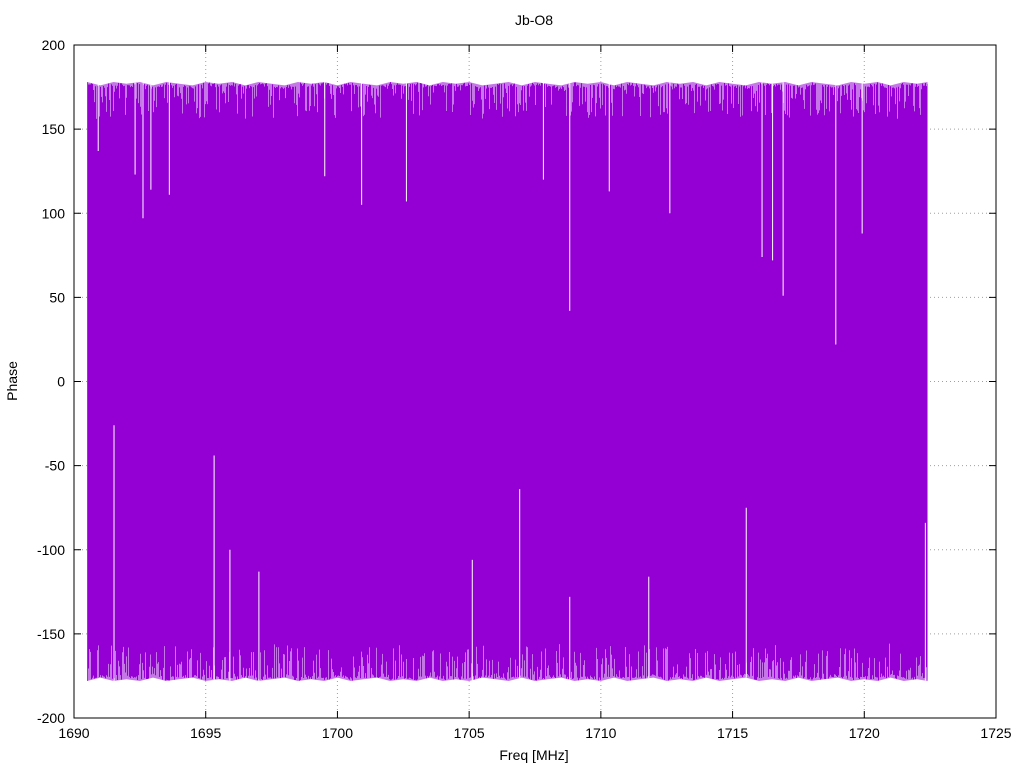  Describe the element at coordinates (54, 213) in the screenshot. I see `y-tick-label: 100` at that location.